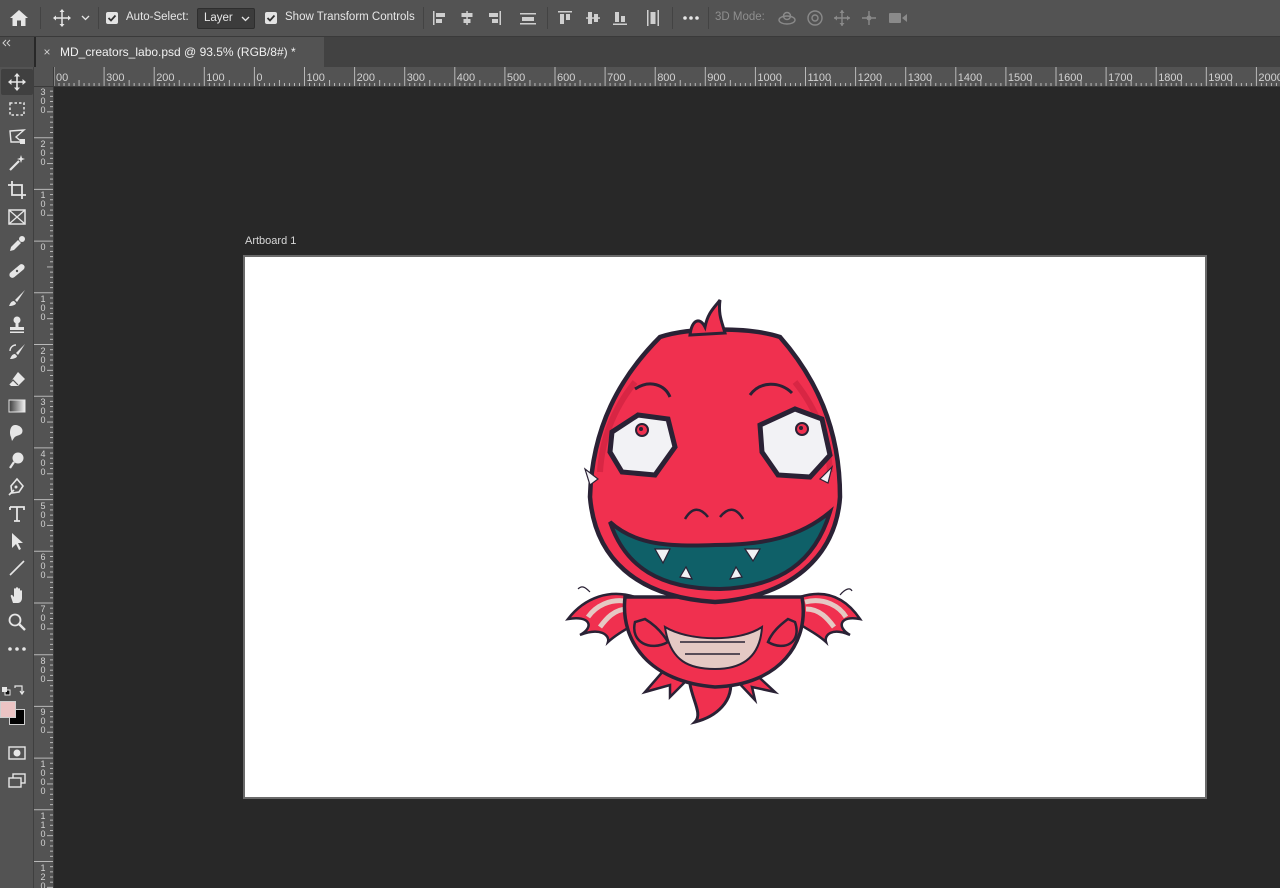 The height and width of the screenshot is (888, 1280). I want to click on swap-colors-button, so click(19, 689).